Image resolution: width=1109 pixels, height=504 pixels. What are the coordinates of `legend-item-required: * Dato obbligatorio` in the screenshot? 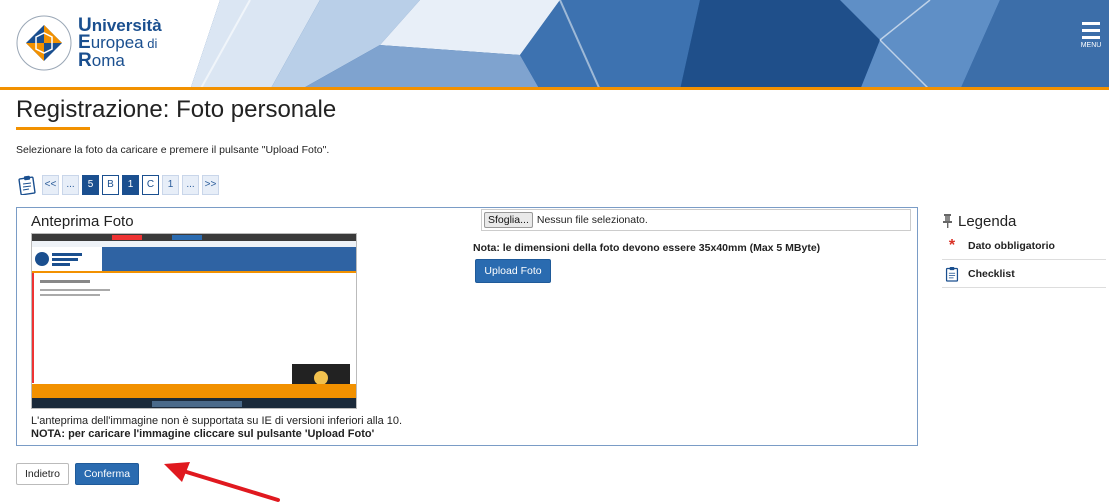 It's located at (1024, 246).